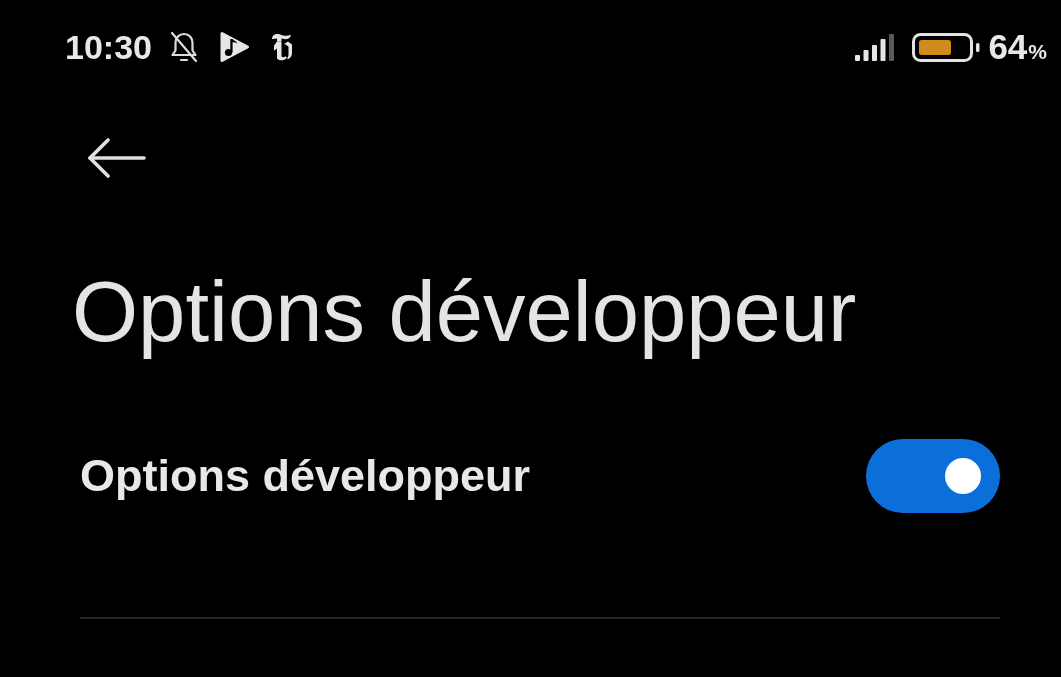 This screenshot has width=1061, height=677. I want to click on play-music-icon, so click(233, 47).